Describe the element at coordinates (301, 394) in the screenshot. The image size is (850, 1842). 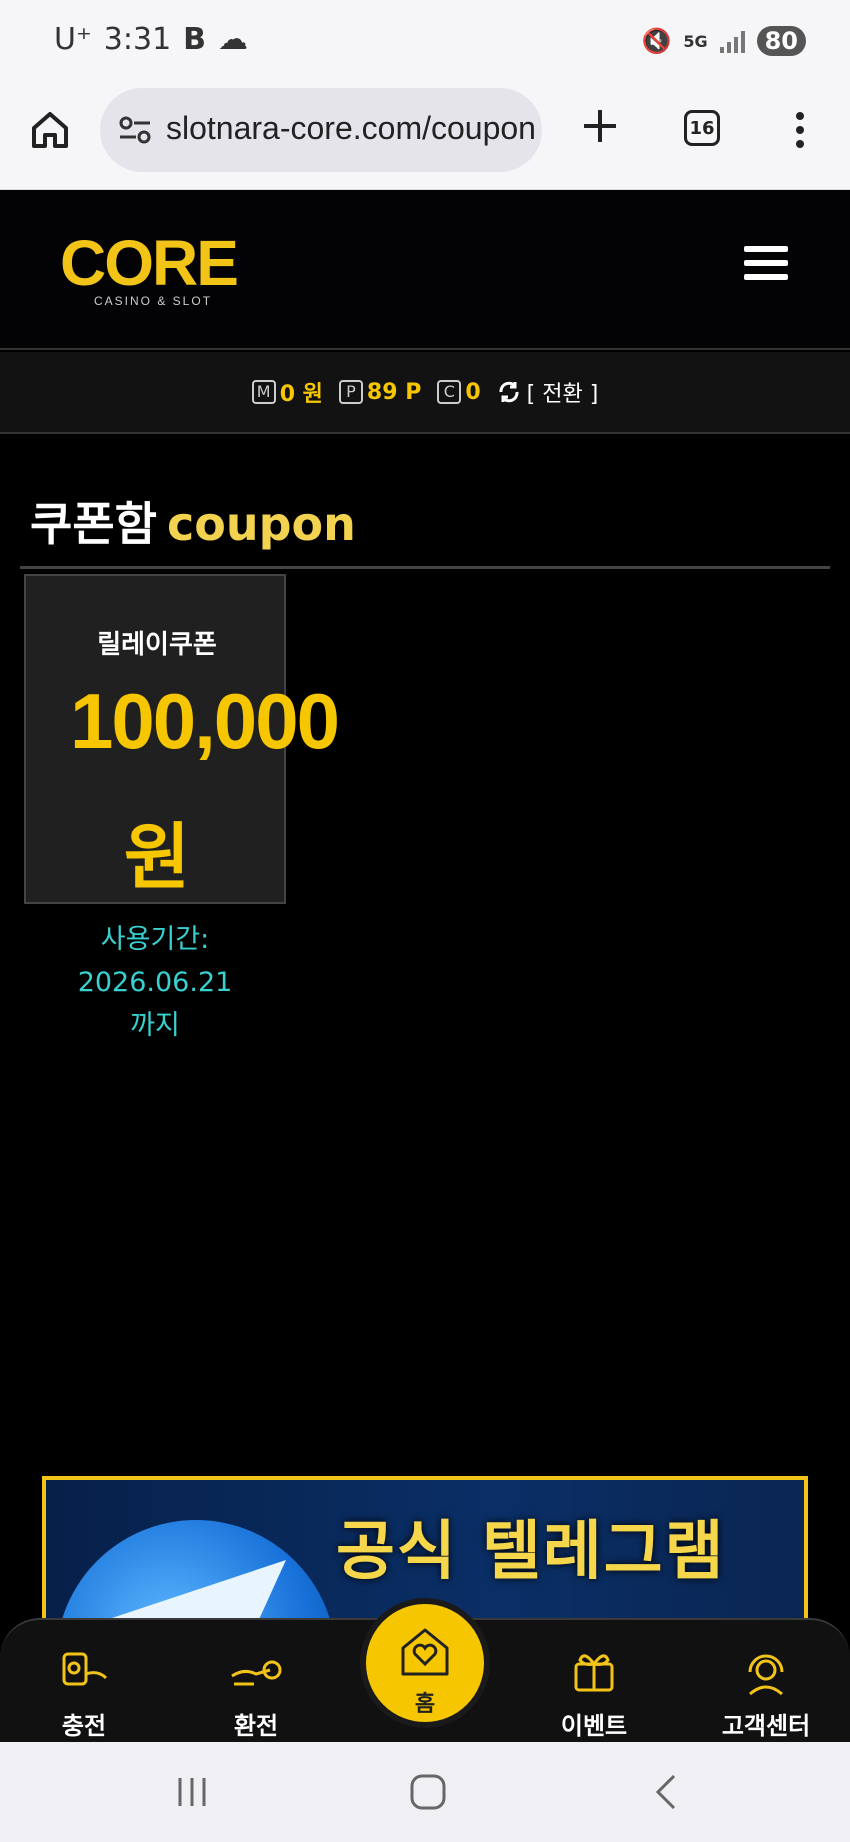
I see `money-value: 0 원` at that location.